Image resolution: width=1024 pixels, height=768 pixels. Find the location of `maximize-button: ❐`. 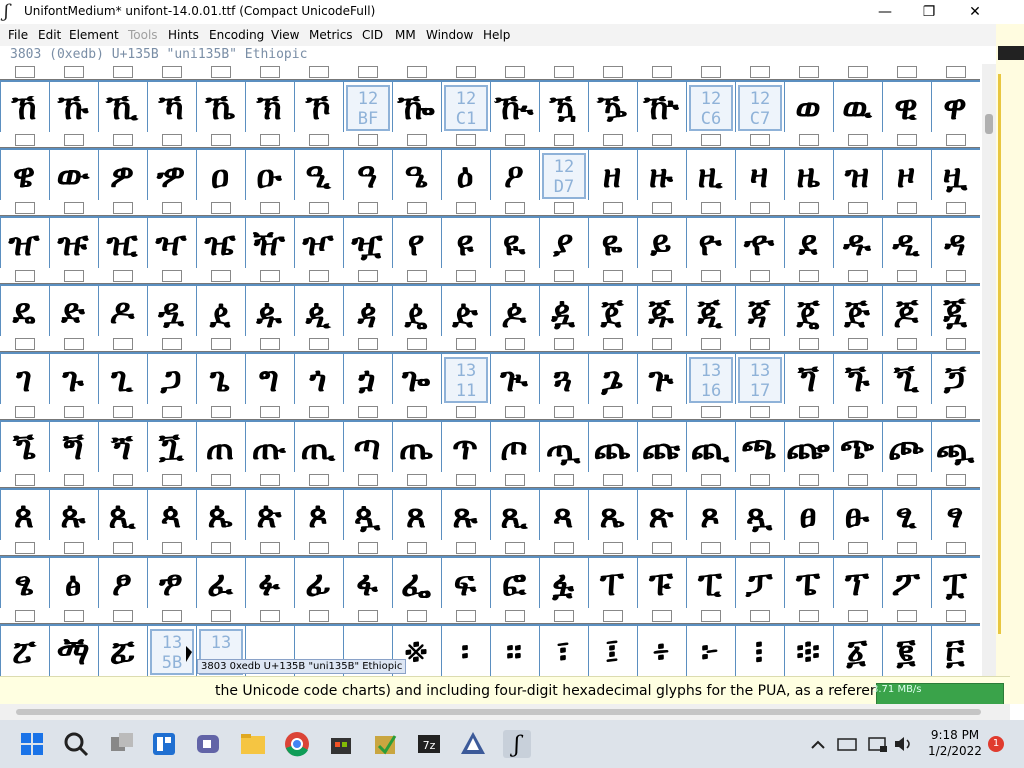

maximize-button: ❐ is located at coordinates (929, 12).